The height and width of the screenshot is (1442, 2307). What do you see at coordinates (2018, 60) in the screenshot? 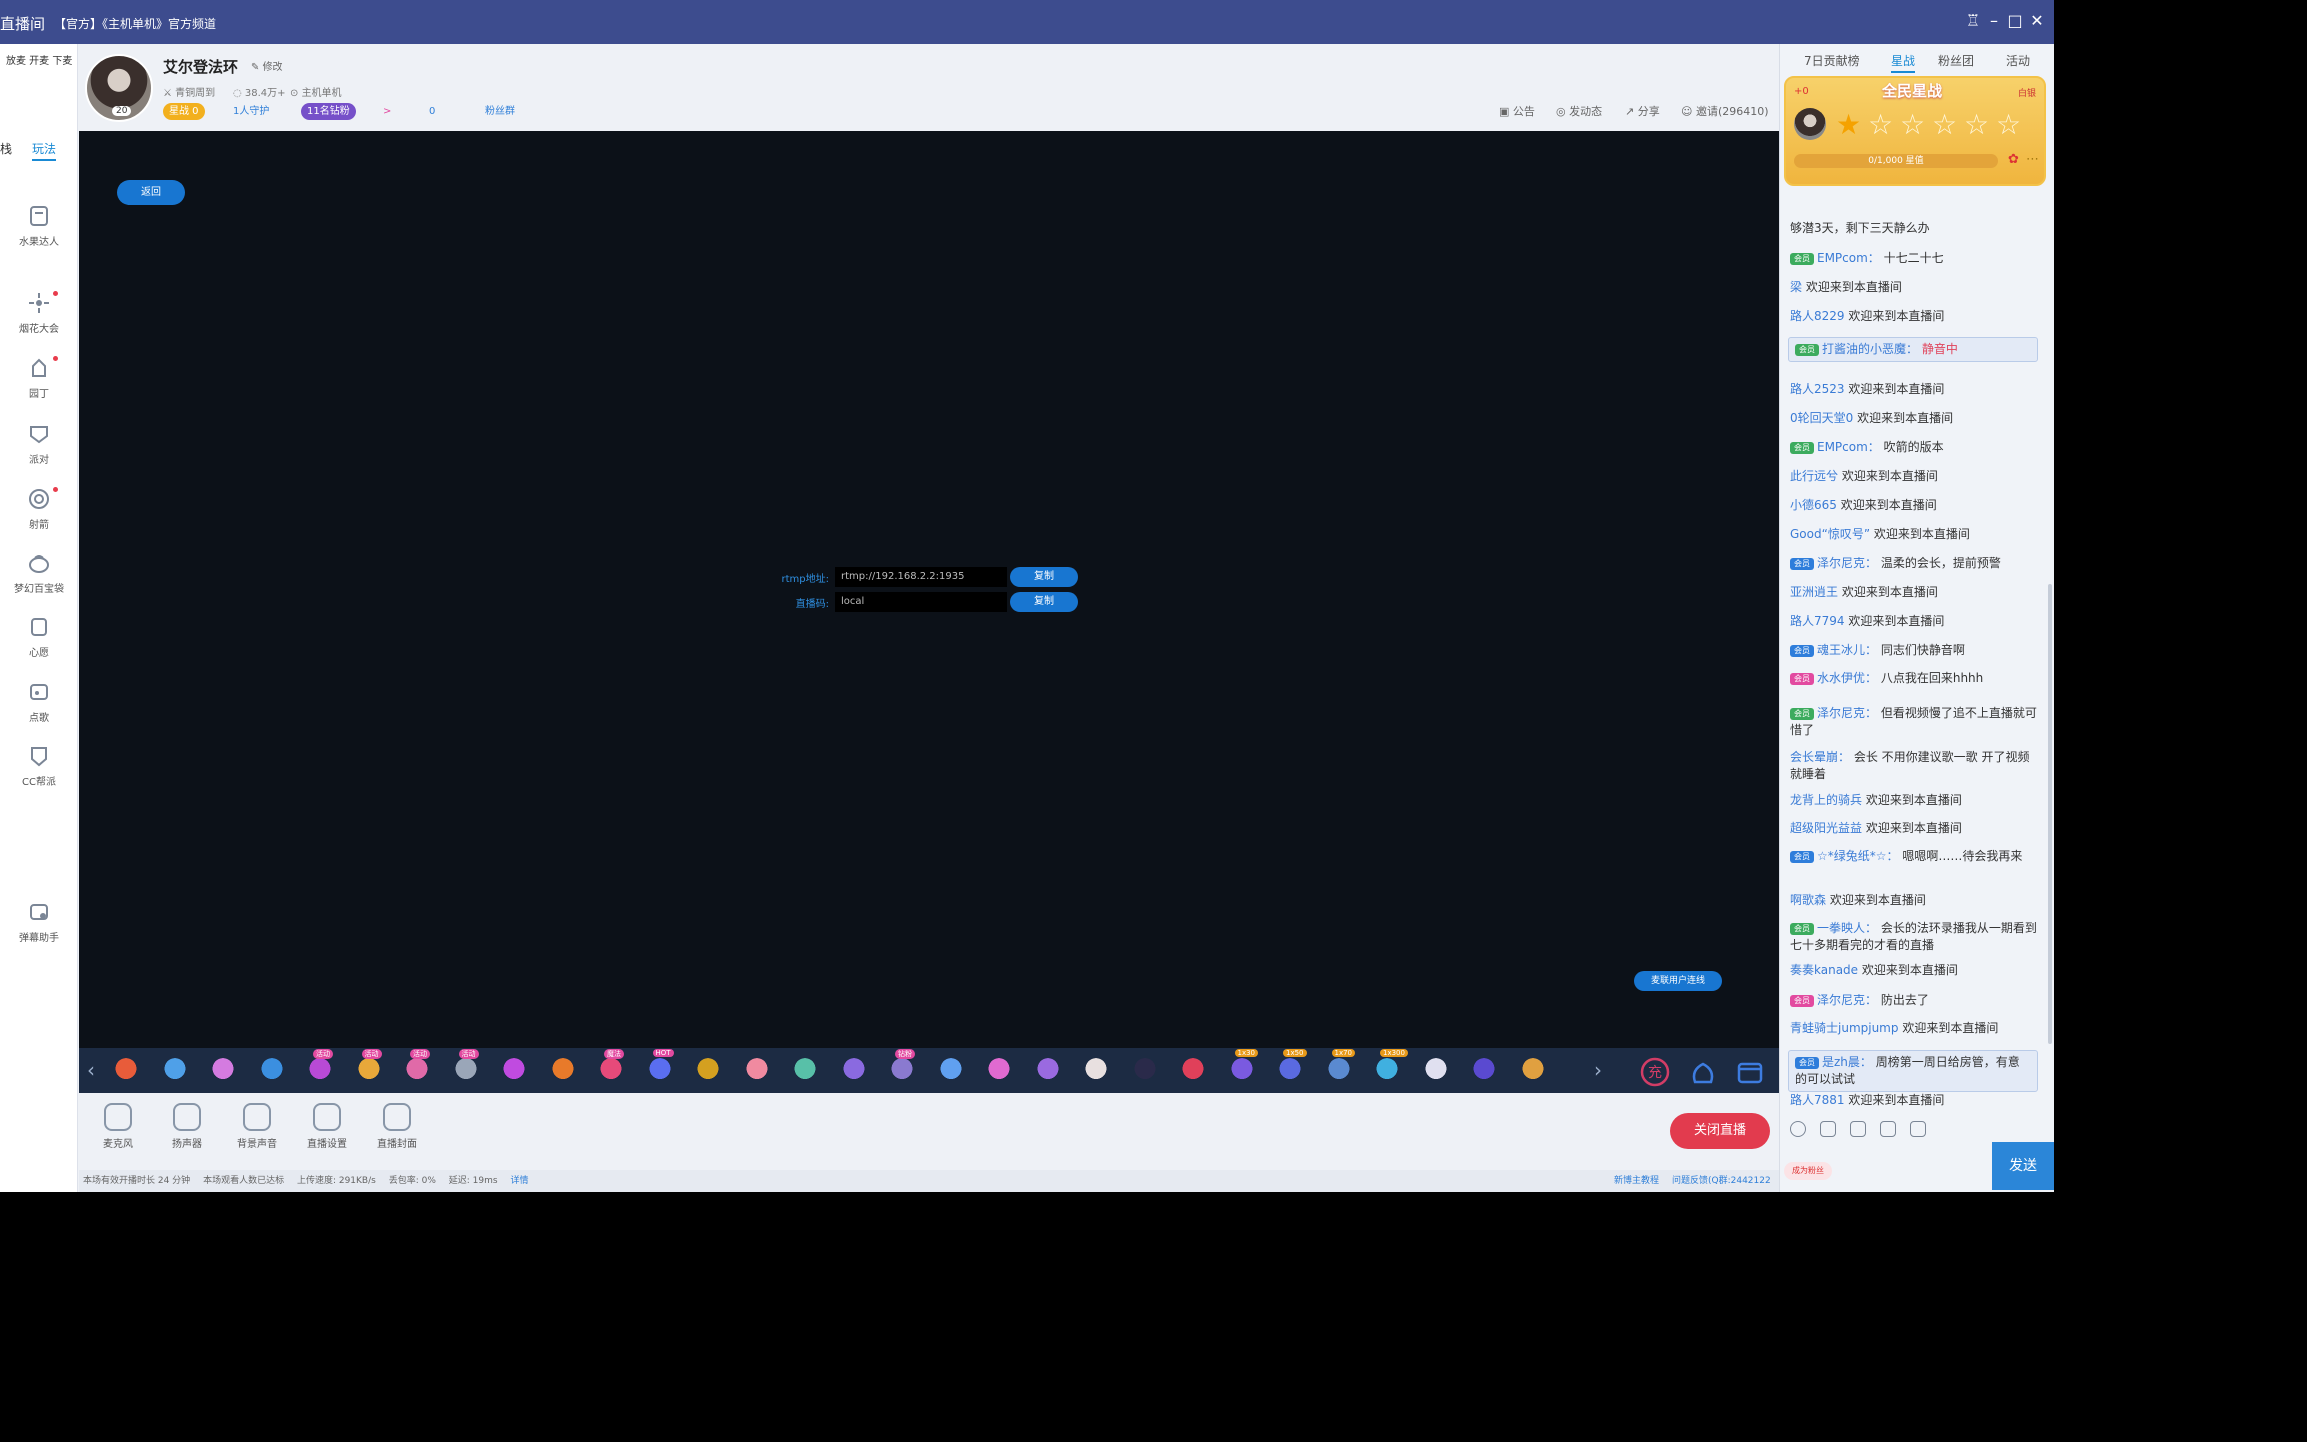
I see `tab-activity: 活动` at bounding box center [2018, 60].